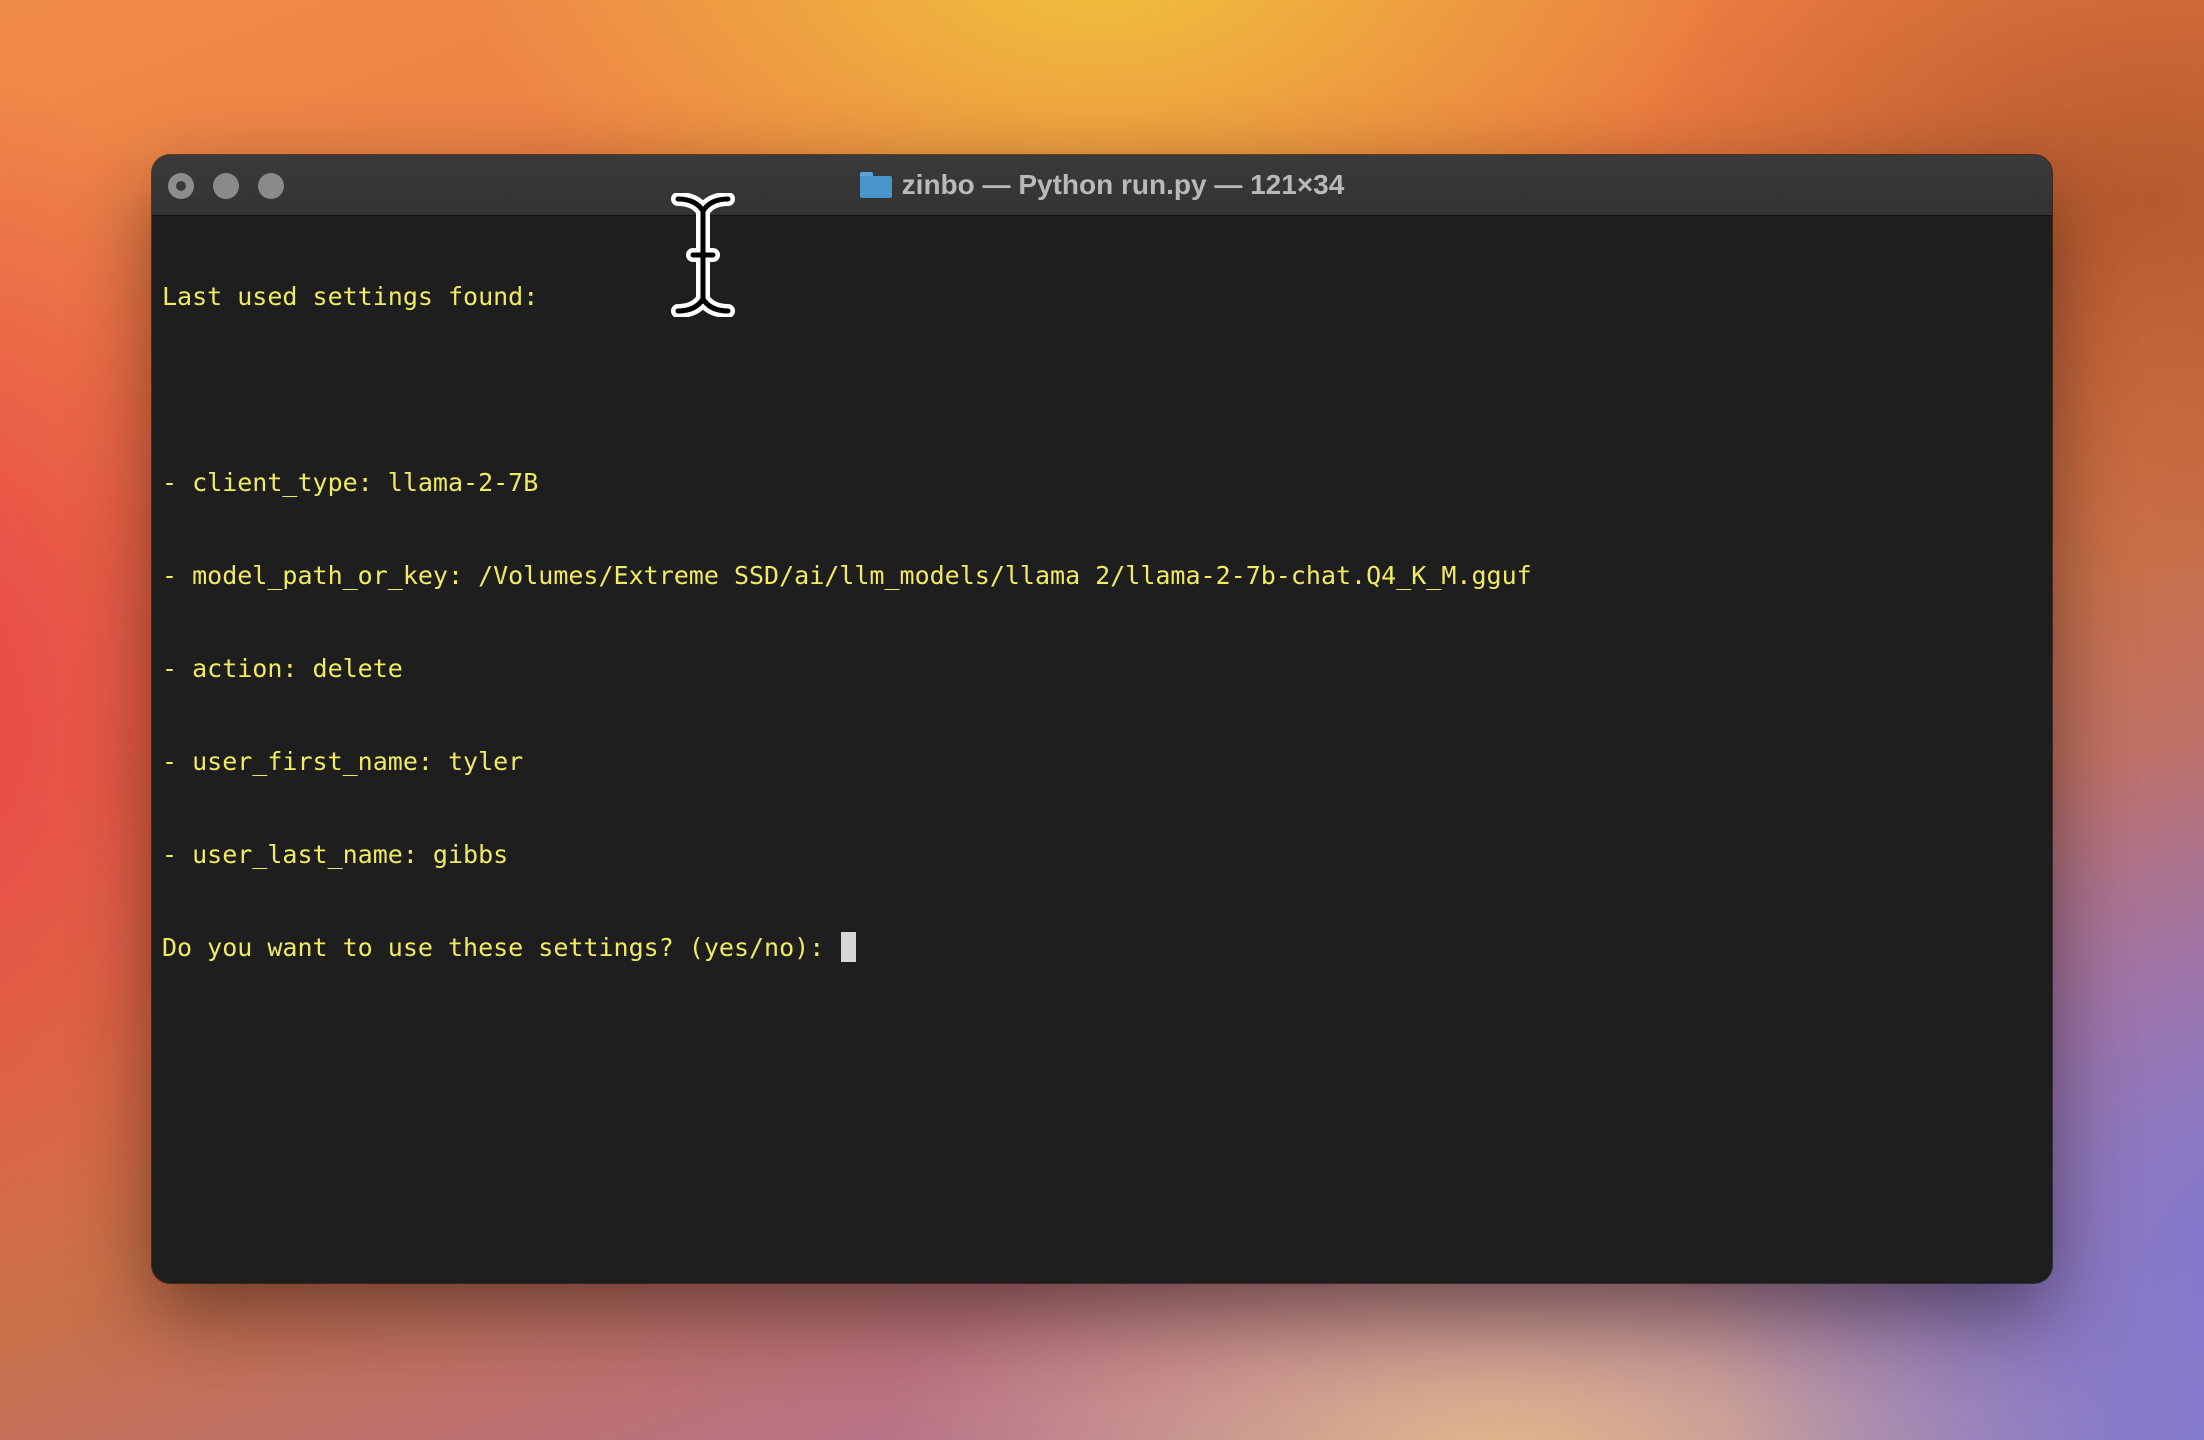  Describe the element at coordinates (1123, 184) in the screenshot. I see `window-title: zinbo — Python run.py — 121×34` at that location.